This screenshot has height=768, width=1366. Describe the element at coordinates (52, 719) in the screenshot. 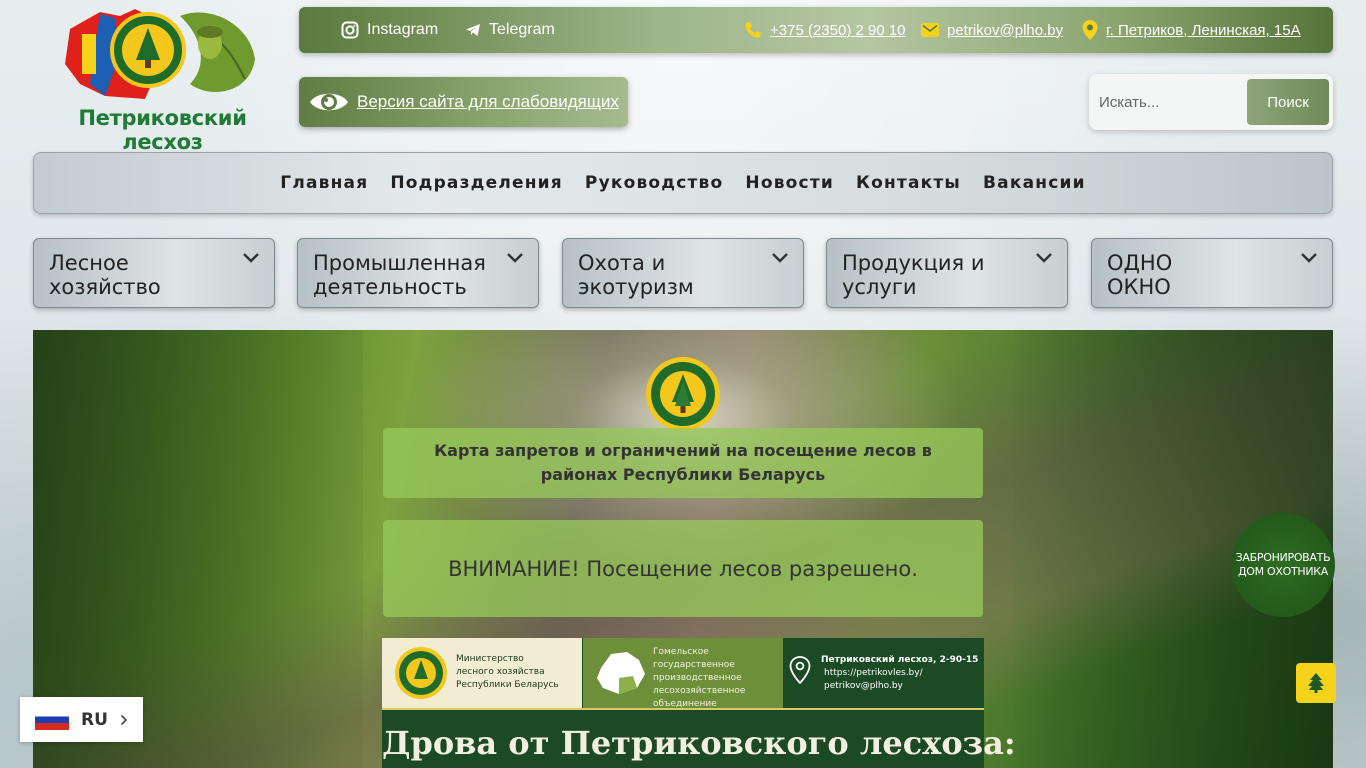

I see `russia-flag-icon` at that location.